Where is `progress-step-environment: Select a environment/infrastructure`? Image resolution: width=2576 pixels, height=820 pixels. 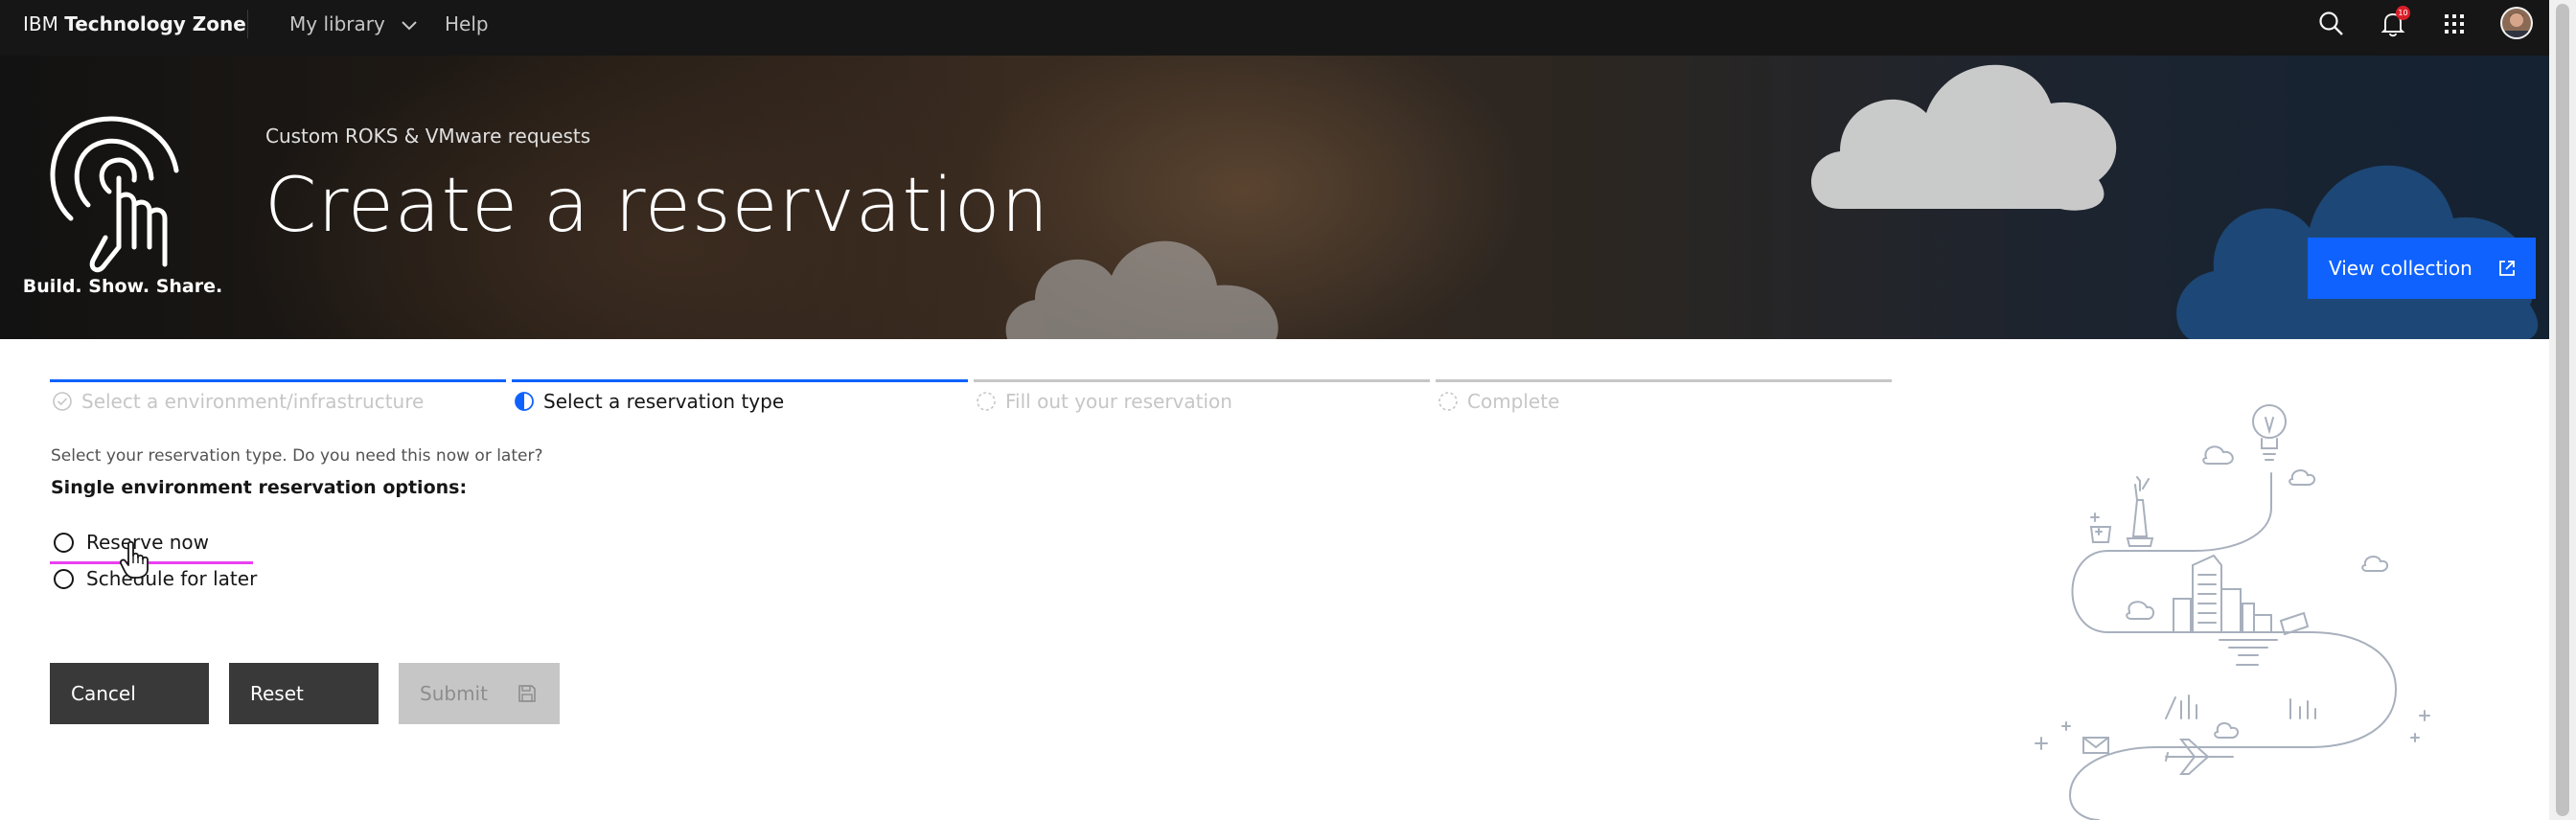 progress-step-environment: Select a environment/infrastructure is located at coordinates (281, 398).